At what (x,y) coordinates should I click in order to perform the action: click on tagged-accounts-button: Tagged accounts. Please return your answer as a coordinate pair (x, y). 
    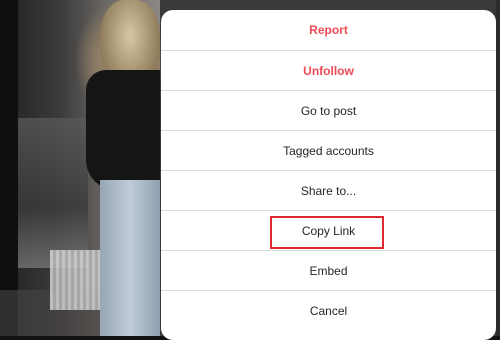
    Looking at the image, I should click on (328, 150).